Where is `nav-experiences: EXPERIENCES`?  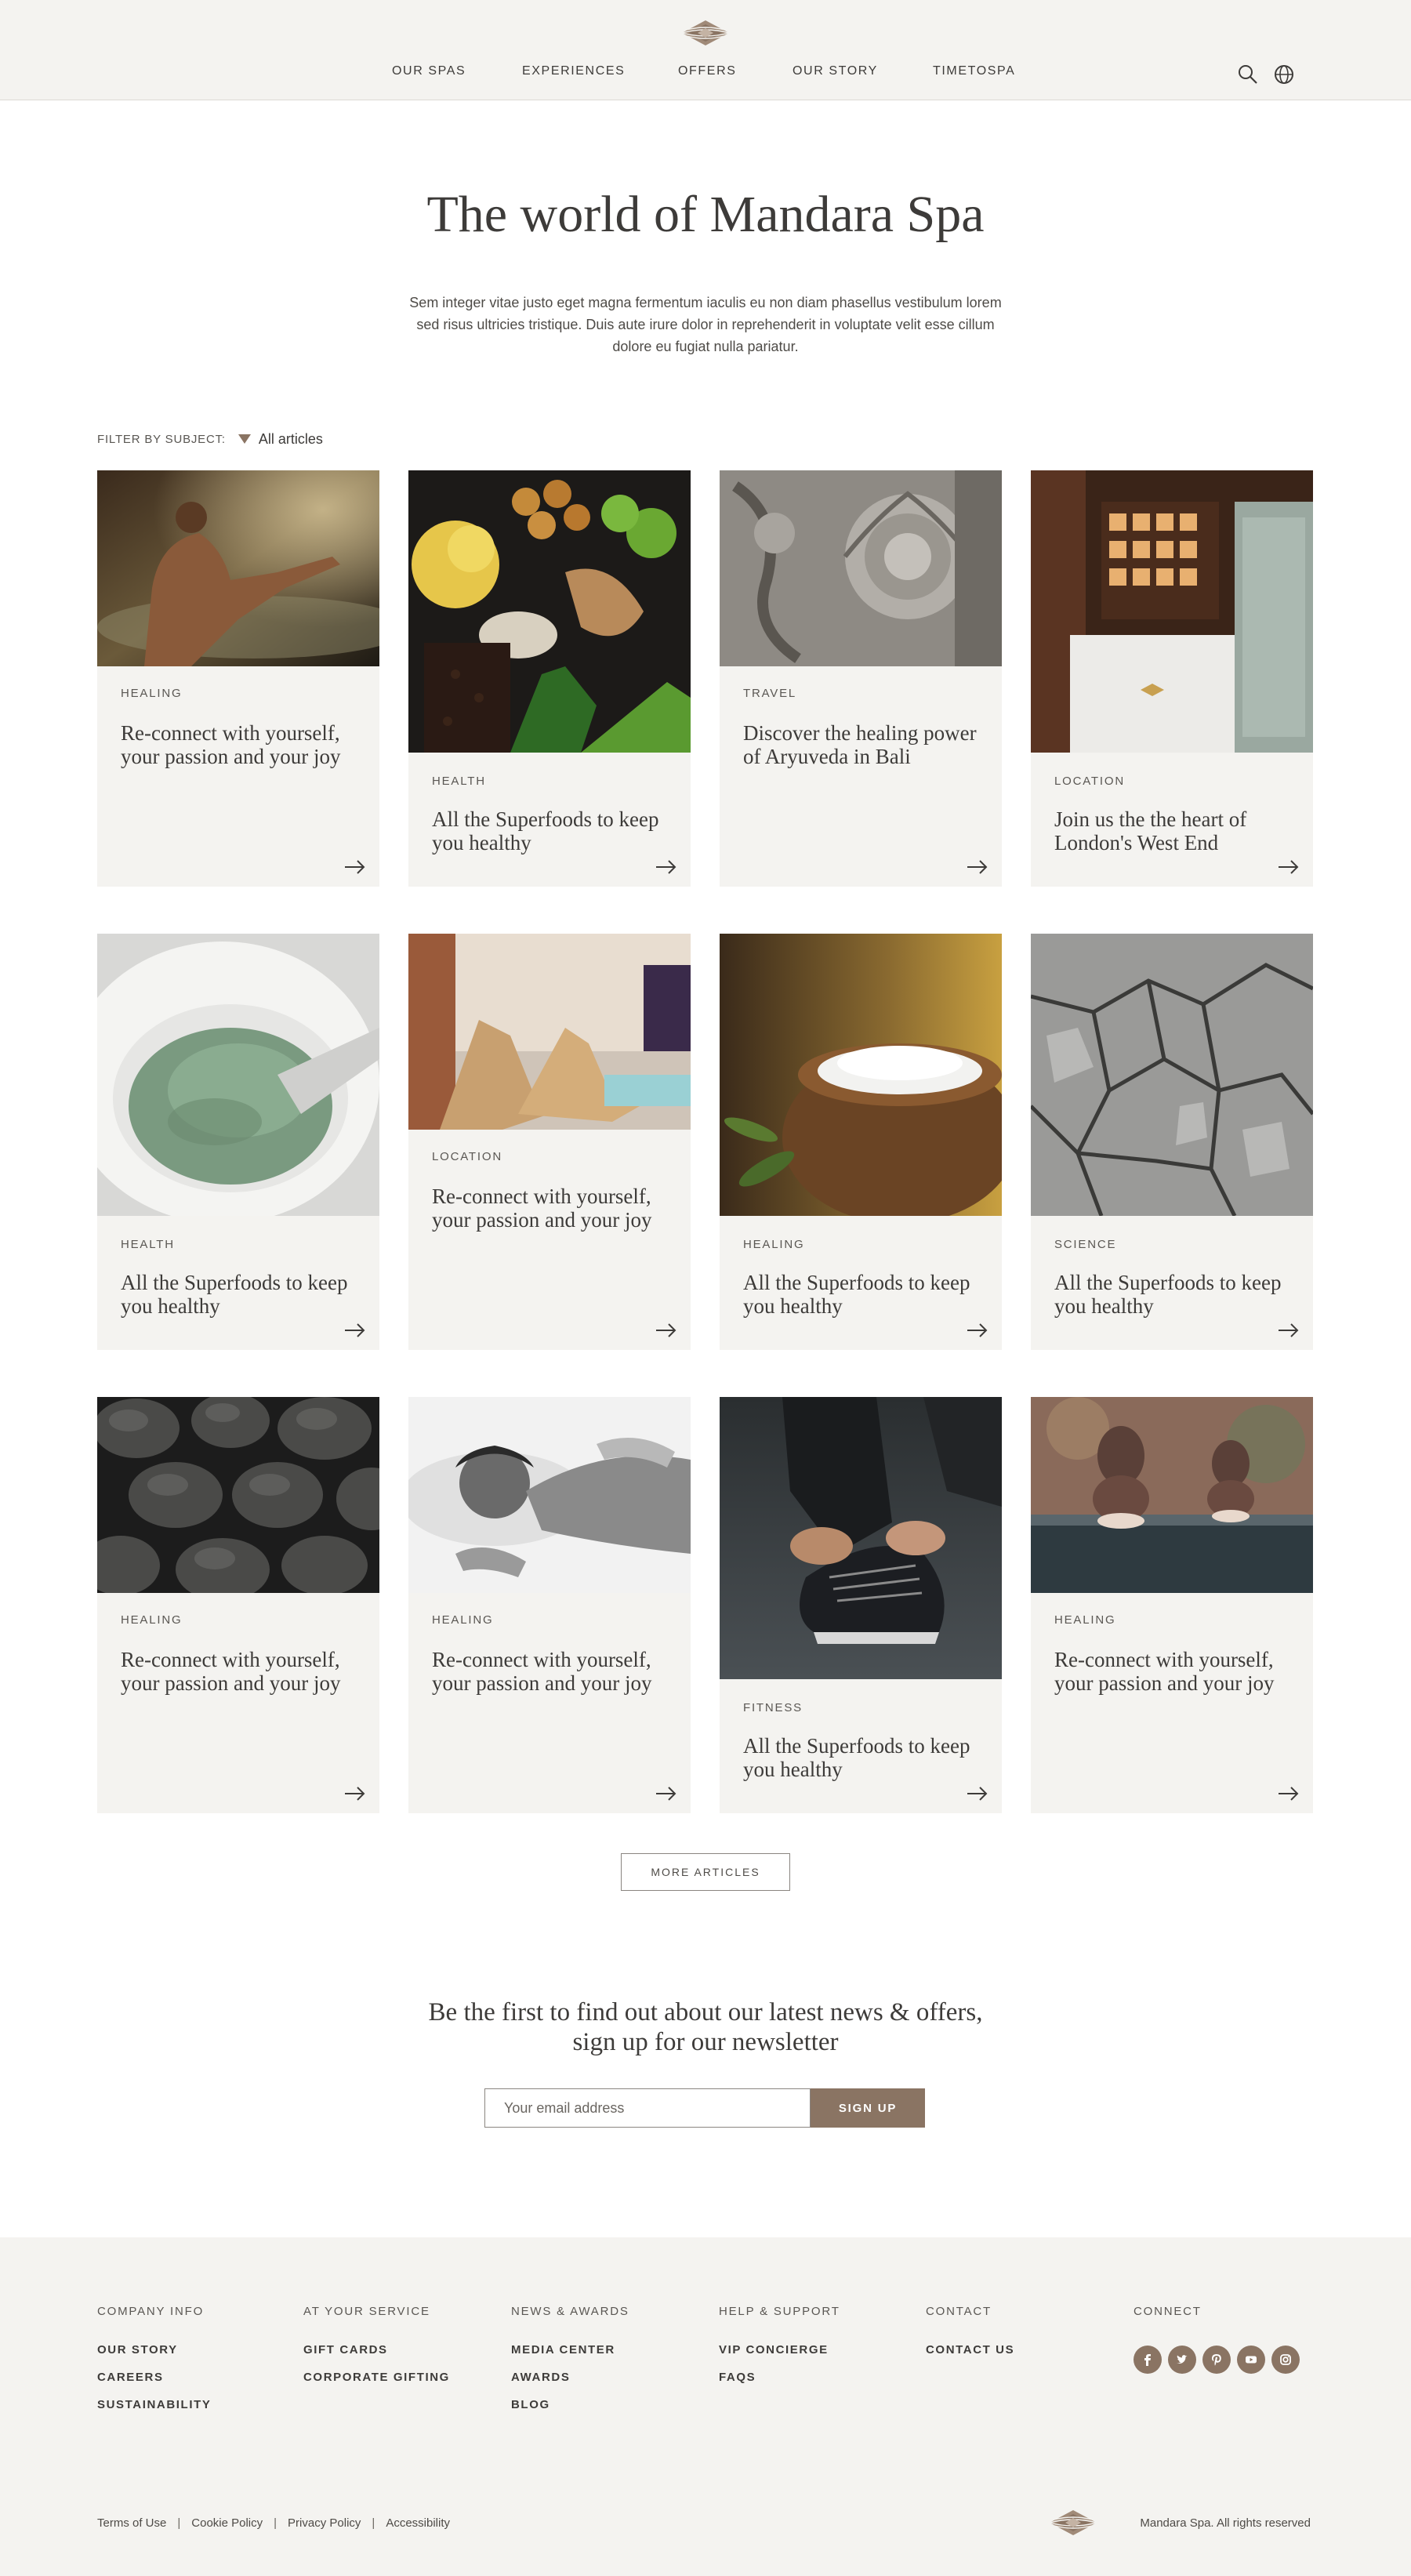
nav-experiences: EXPERIENCES is located at coordinates (573, 71).